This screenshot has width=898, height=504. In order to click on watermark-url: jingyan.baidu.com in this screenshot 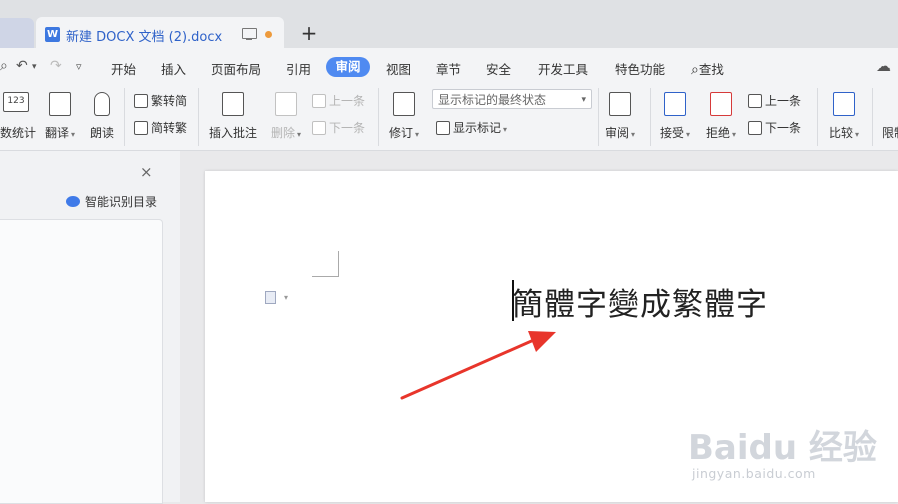, I will do `click(754, 473)`.